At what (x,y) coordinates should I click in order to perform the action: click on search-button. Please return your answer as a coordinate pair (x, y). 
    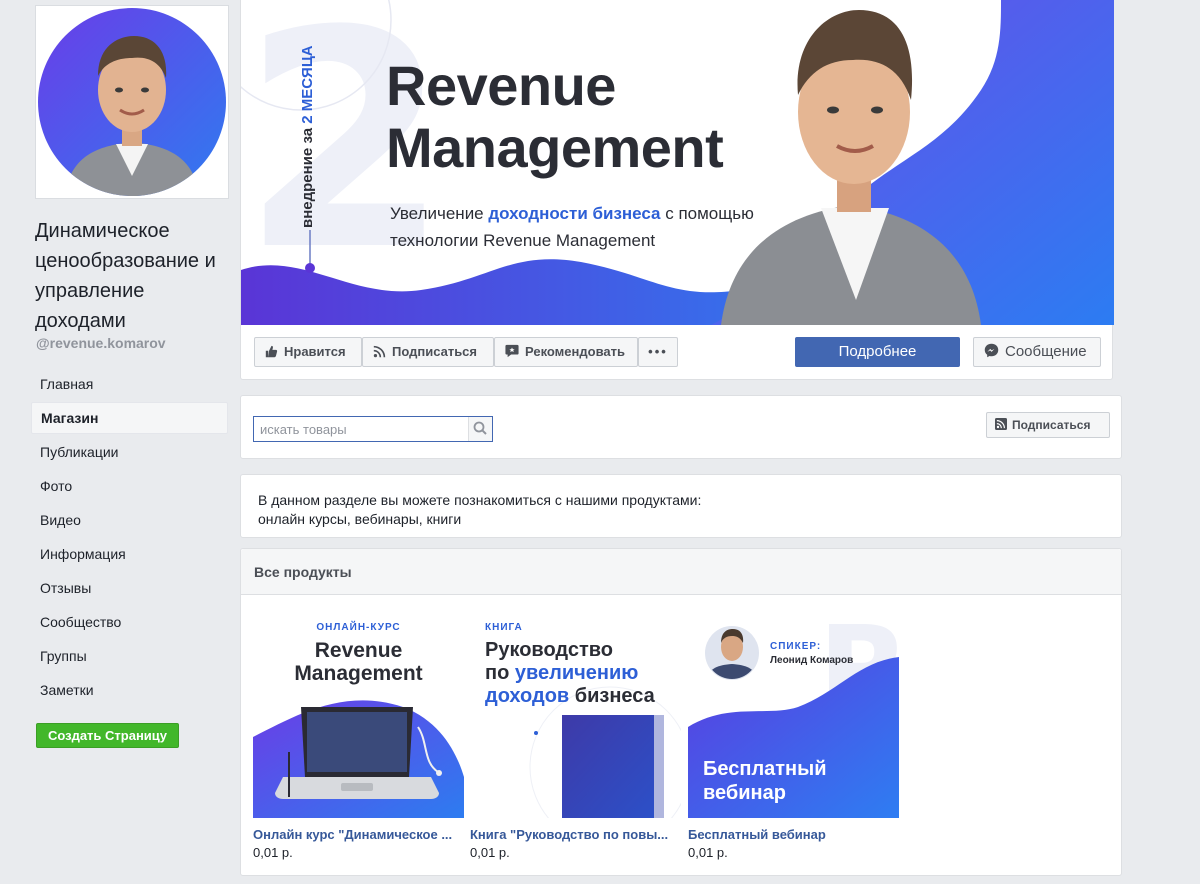
    Looking at the image, I should click on (480, 429).